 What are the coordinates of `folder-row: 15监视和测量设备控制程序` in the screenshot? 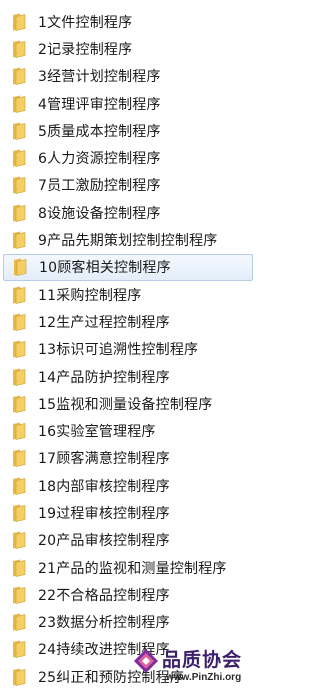 It's located at (131, 403).